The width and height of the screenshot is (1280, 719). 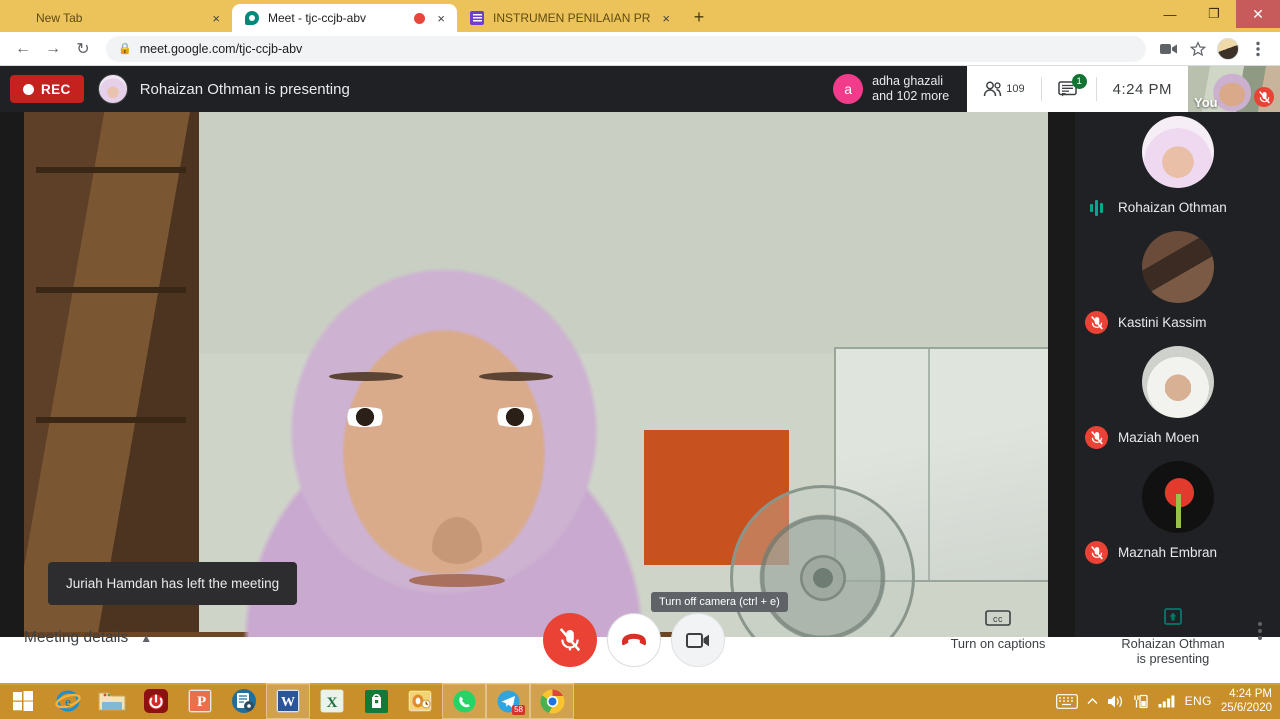 What do you see at coordinates (156, 701) in the screenshot?
I see `shutdown-icon` at bounding box center [156, 701].